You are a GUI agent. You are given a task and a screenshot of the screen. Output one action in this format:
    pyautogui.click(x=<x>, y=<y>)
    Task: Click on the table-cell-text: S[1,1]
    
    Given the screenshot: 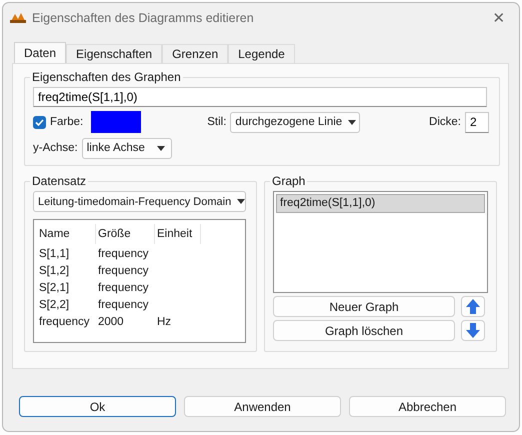 What is the action you would take?
    pyautogui.click(x=54, y=254)
    